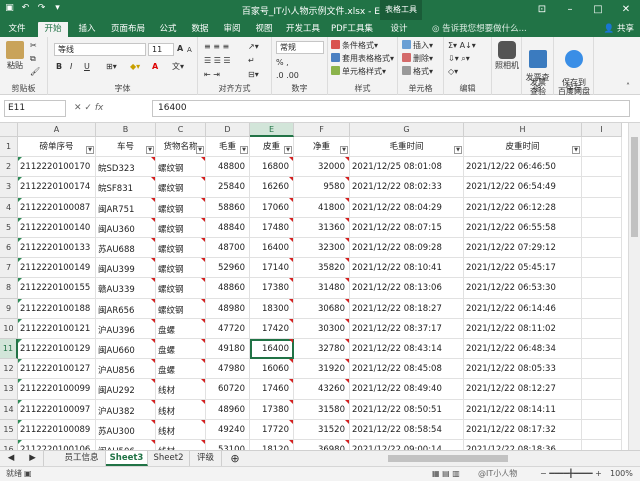  What do you see at coordinates (127, 458) in the screenshot?
I see `sheet-tab-sheet3: Sheet3` at bounding box center [127, 458].